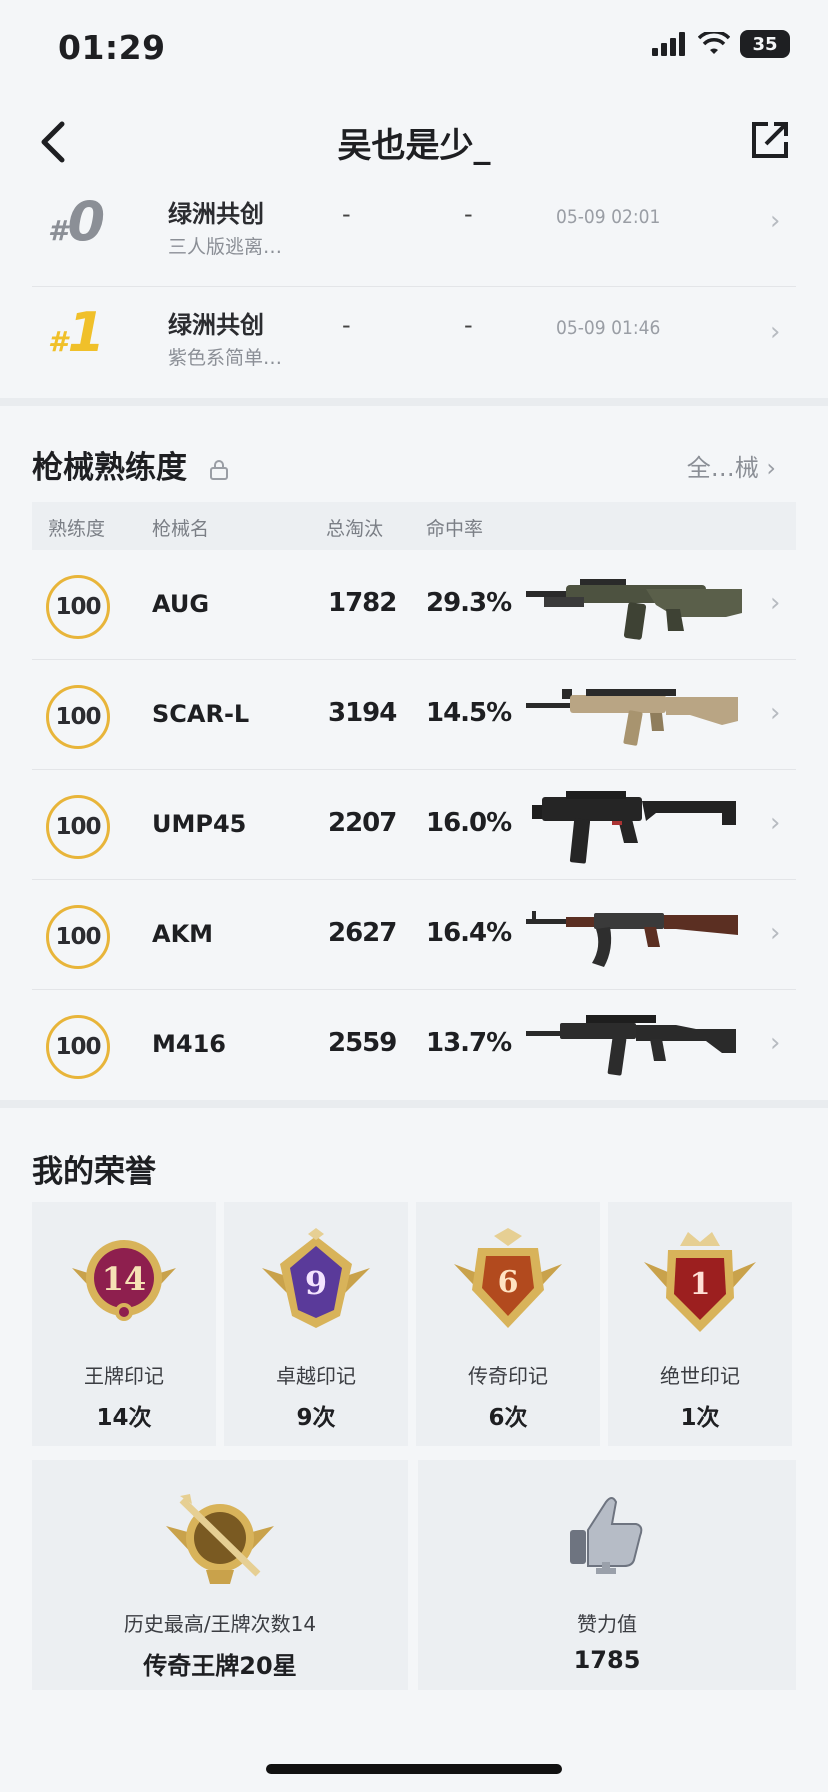 The height and width of the screenshot is (1792, 828). What do you see at coordinates (414, 231) in the screenshot?
I see `match-row-0: #0 绿洲共创 三人版逃离… - - 05-09 02:01 ›` at bounding box center [414, 231].